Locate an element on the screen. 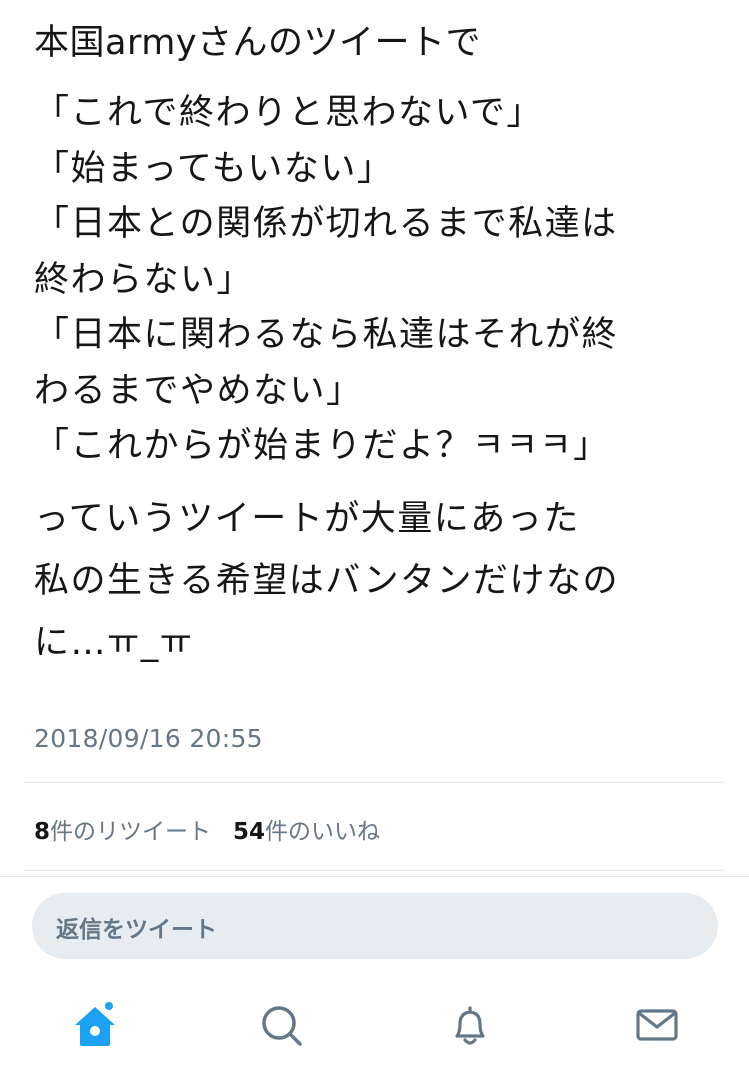 The width and height of the screenshot is (749, 1072). tweet-intro: 本国armyさんのツイートで is located at coordinates (258, 43).